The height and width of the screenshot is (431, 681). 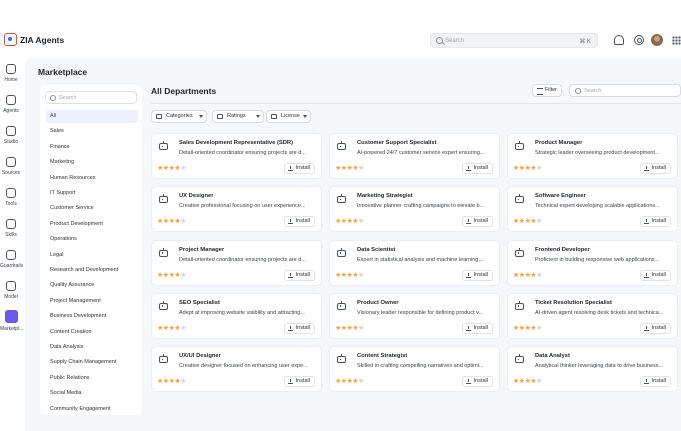 What do you see at coordinates (92, 347) in the screenshot?
I see `department-item: Data Analysis` at bounding box center [92, 347].